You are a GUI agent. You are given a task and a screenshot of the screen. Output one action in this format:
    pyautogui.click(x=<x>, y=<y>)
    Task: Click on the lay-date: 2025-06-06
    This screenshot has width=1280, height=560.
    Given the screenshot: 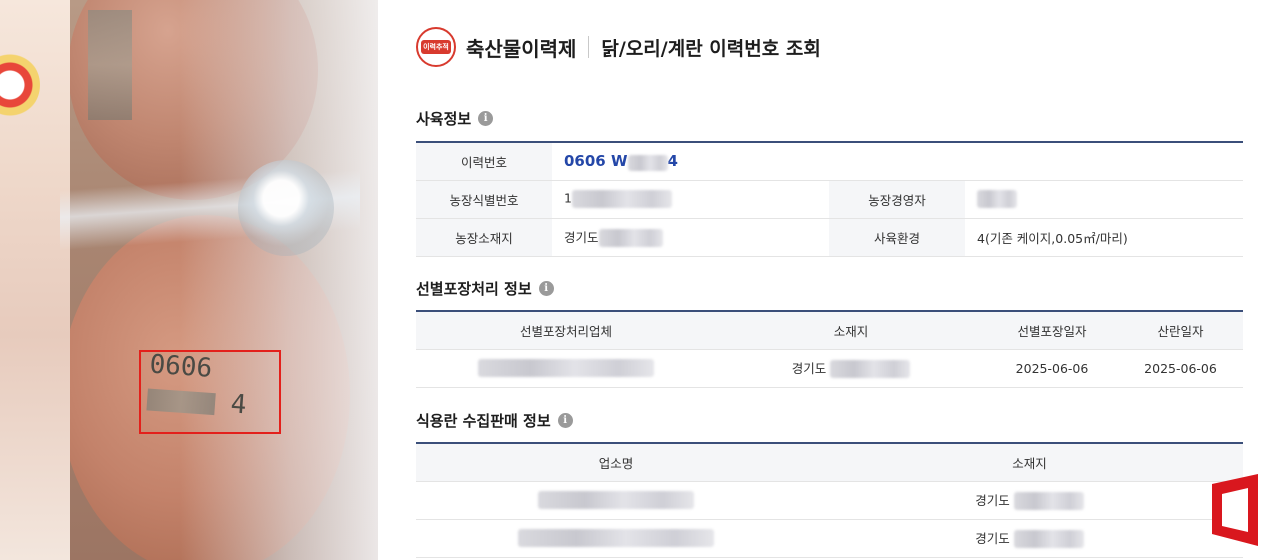 What is the action you would take?
    pyautogui.click(x=1180, y=368)
    